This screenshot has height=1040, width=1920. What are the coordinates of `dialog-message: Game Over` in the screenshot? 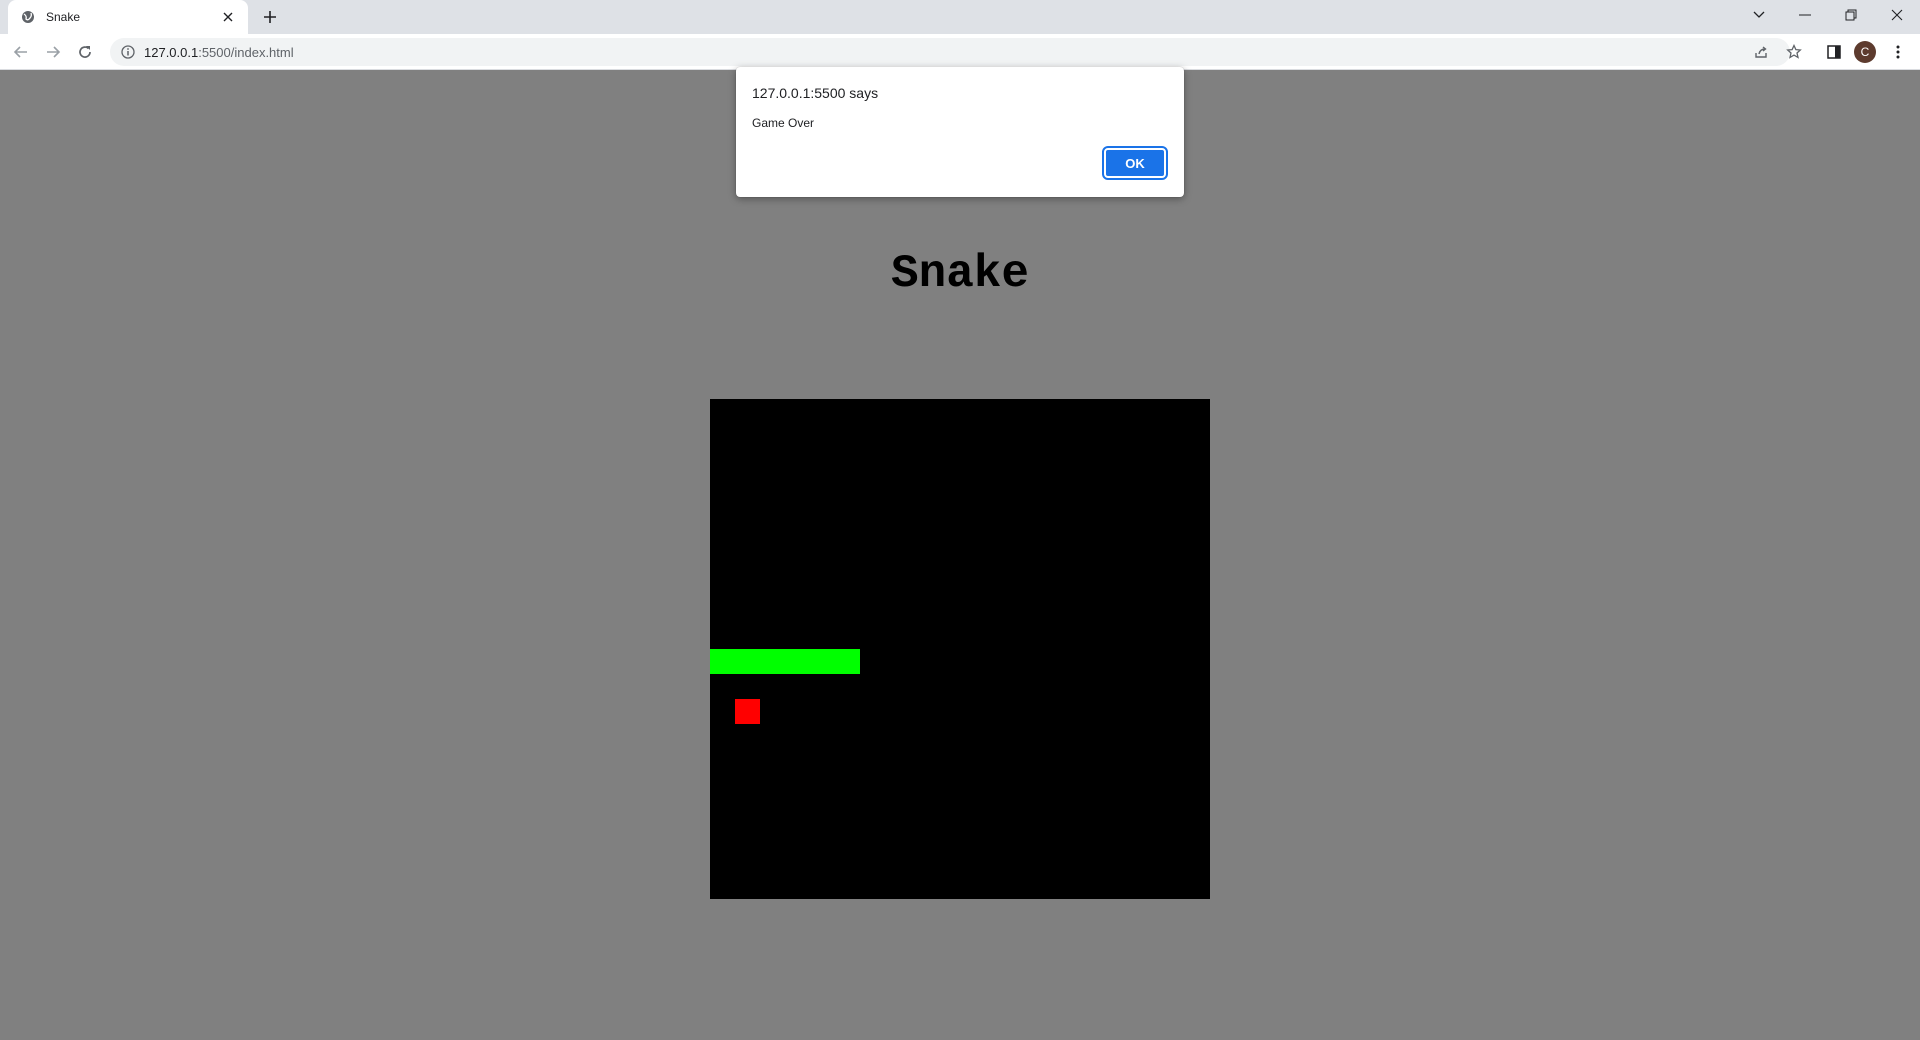 It's located at (783, 123).